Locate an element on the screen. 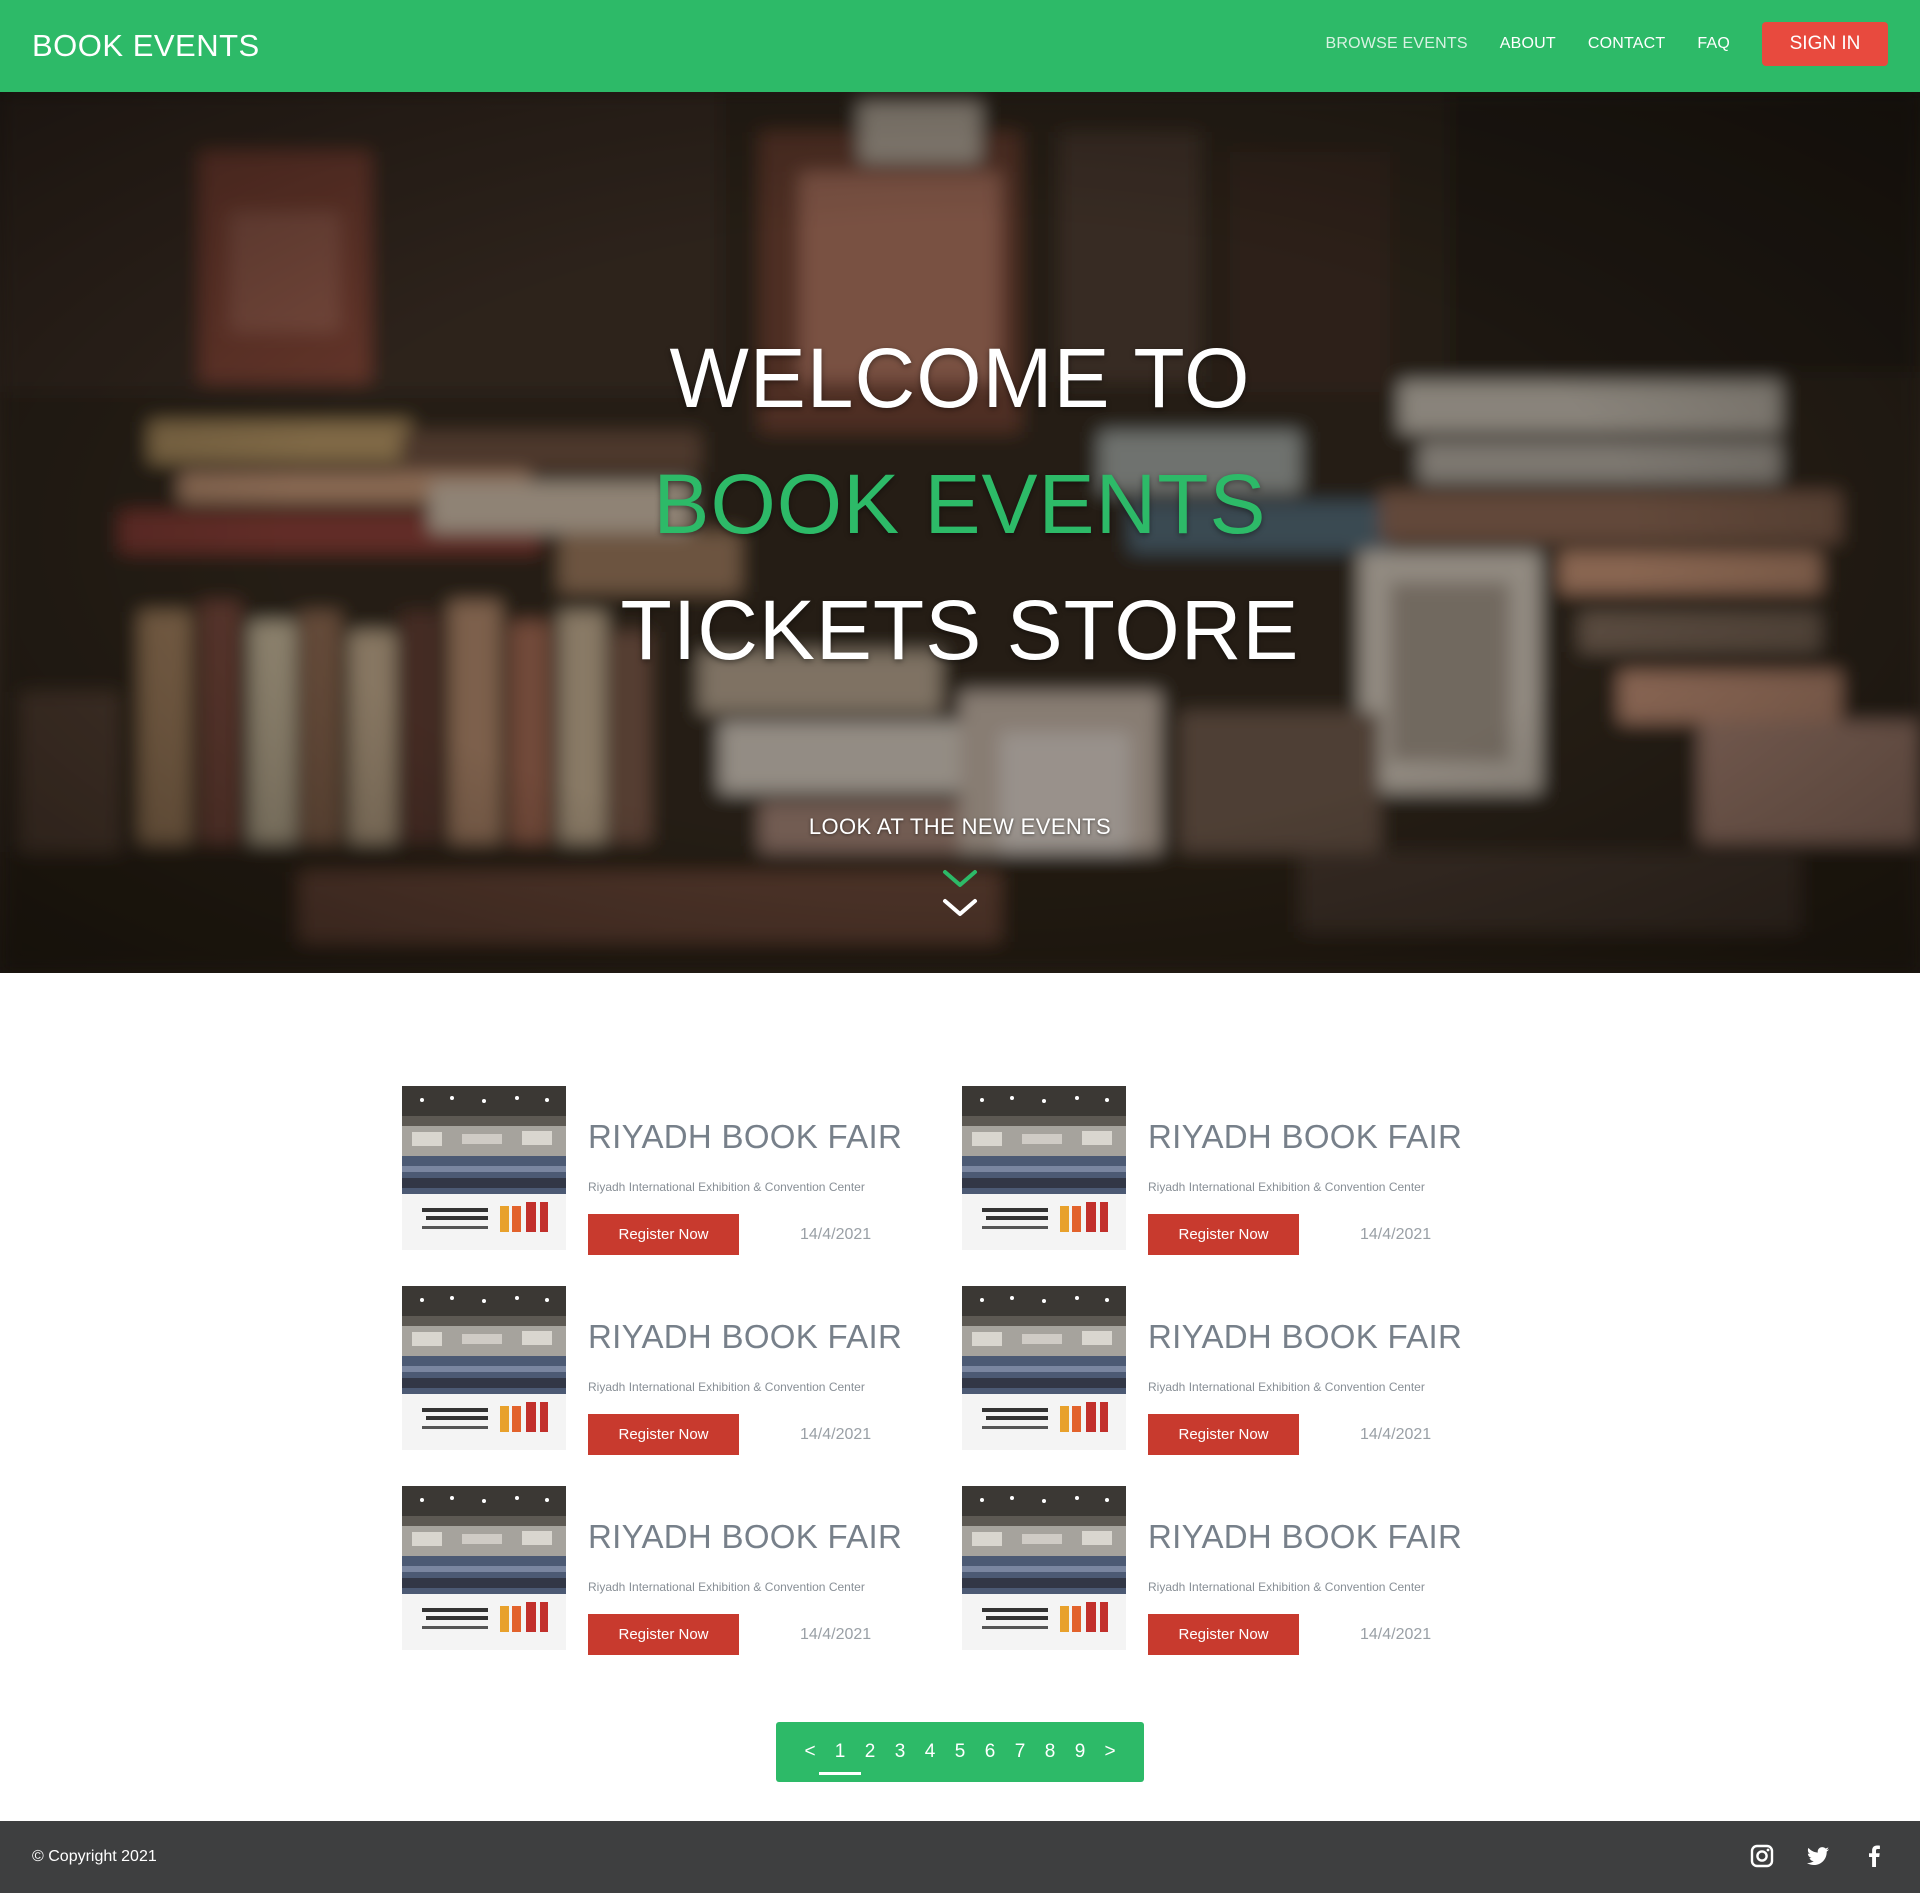  pagination-next: > is located at coordinates (1110, 1752).